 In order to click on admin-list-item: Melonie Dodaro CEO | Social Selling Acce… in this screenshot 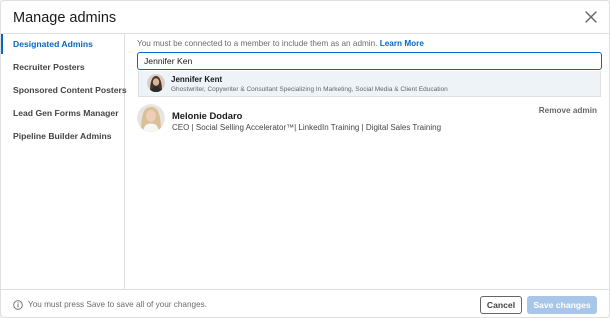, I will do `click(370, 120)`.